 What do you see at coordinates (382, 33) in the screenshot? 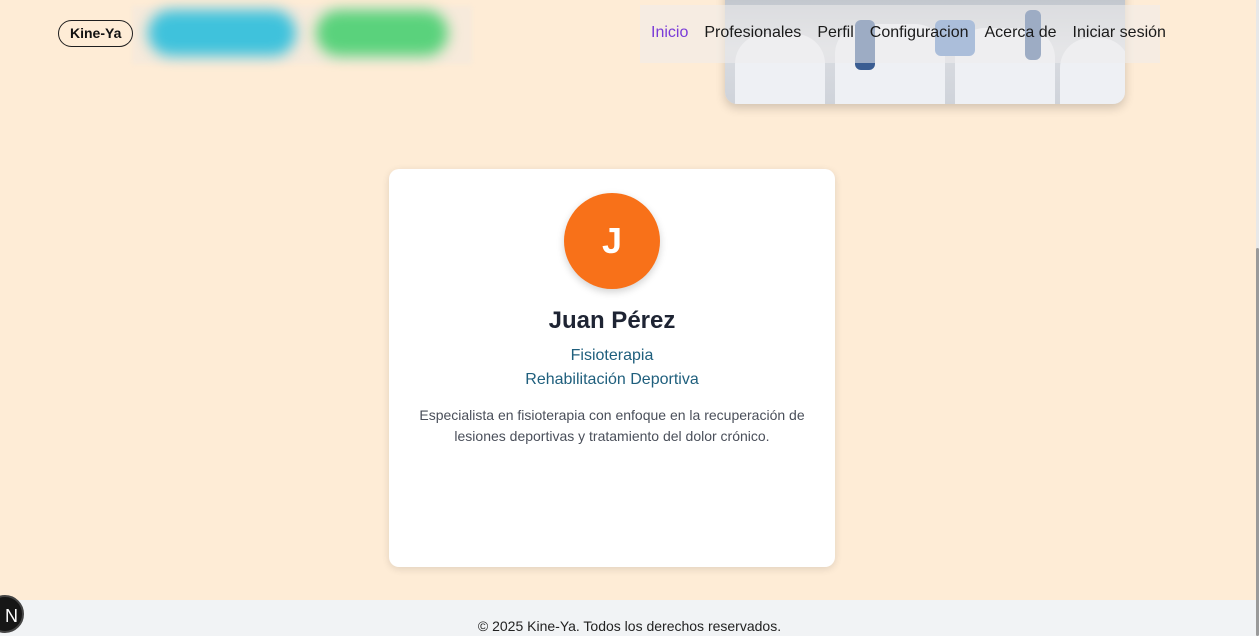
I see `blurred-button-green` at bounding box center [382, 33].